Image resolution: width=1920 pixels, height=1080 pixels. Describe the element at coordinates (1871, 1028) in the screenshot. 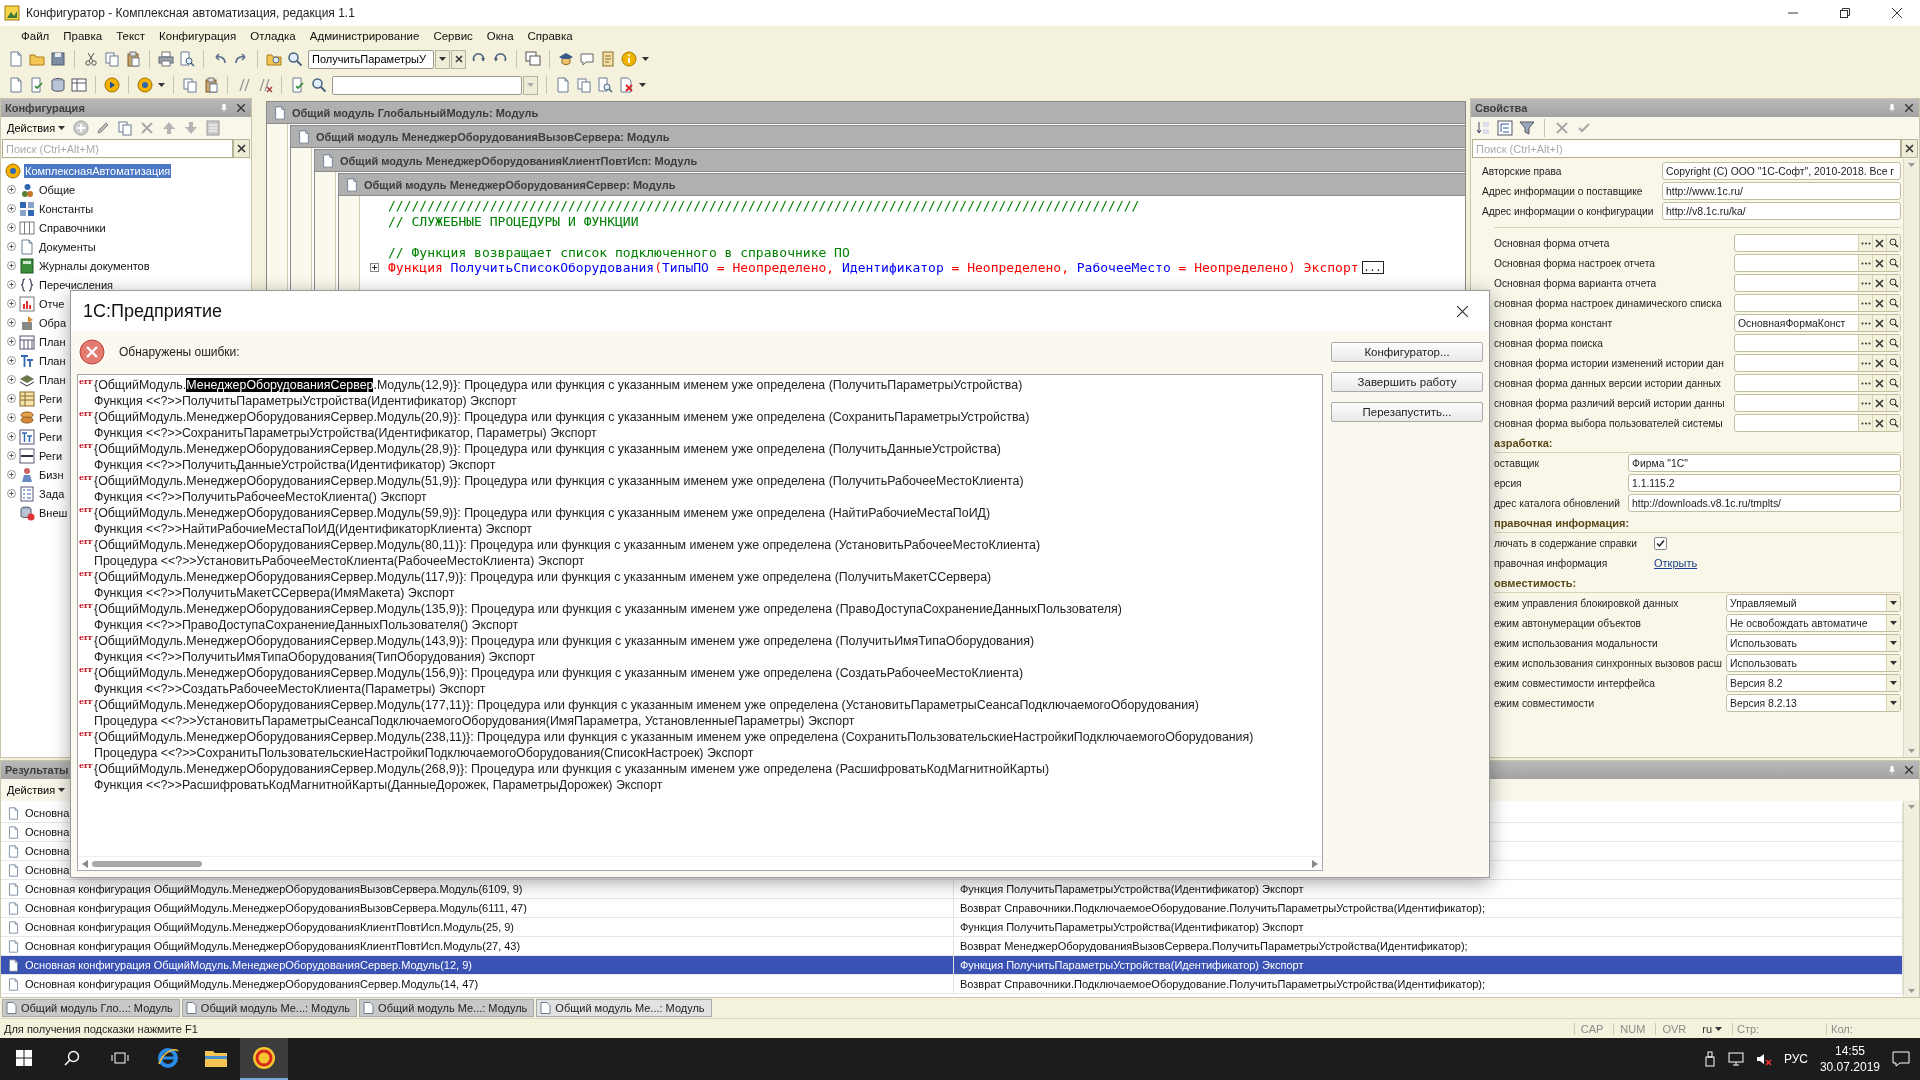

I see `column-label: Кол:` at that location.